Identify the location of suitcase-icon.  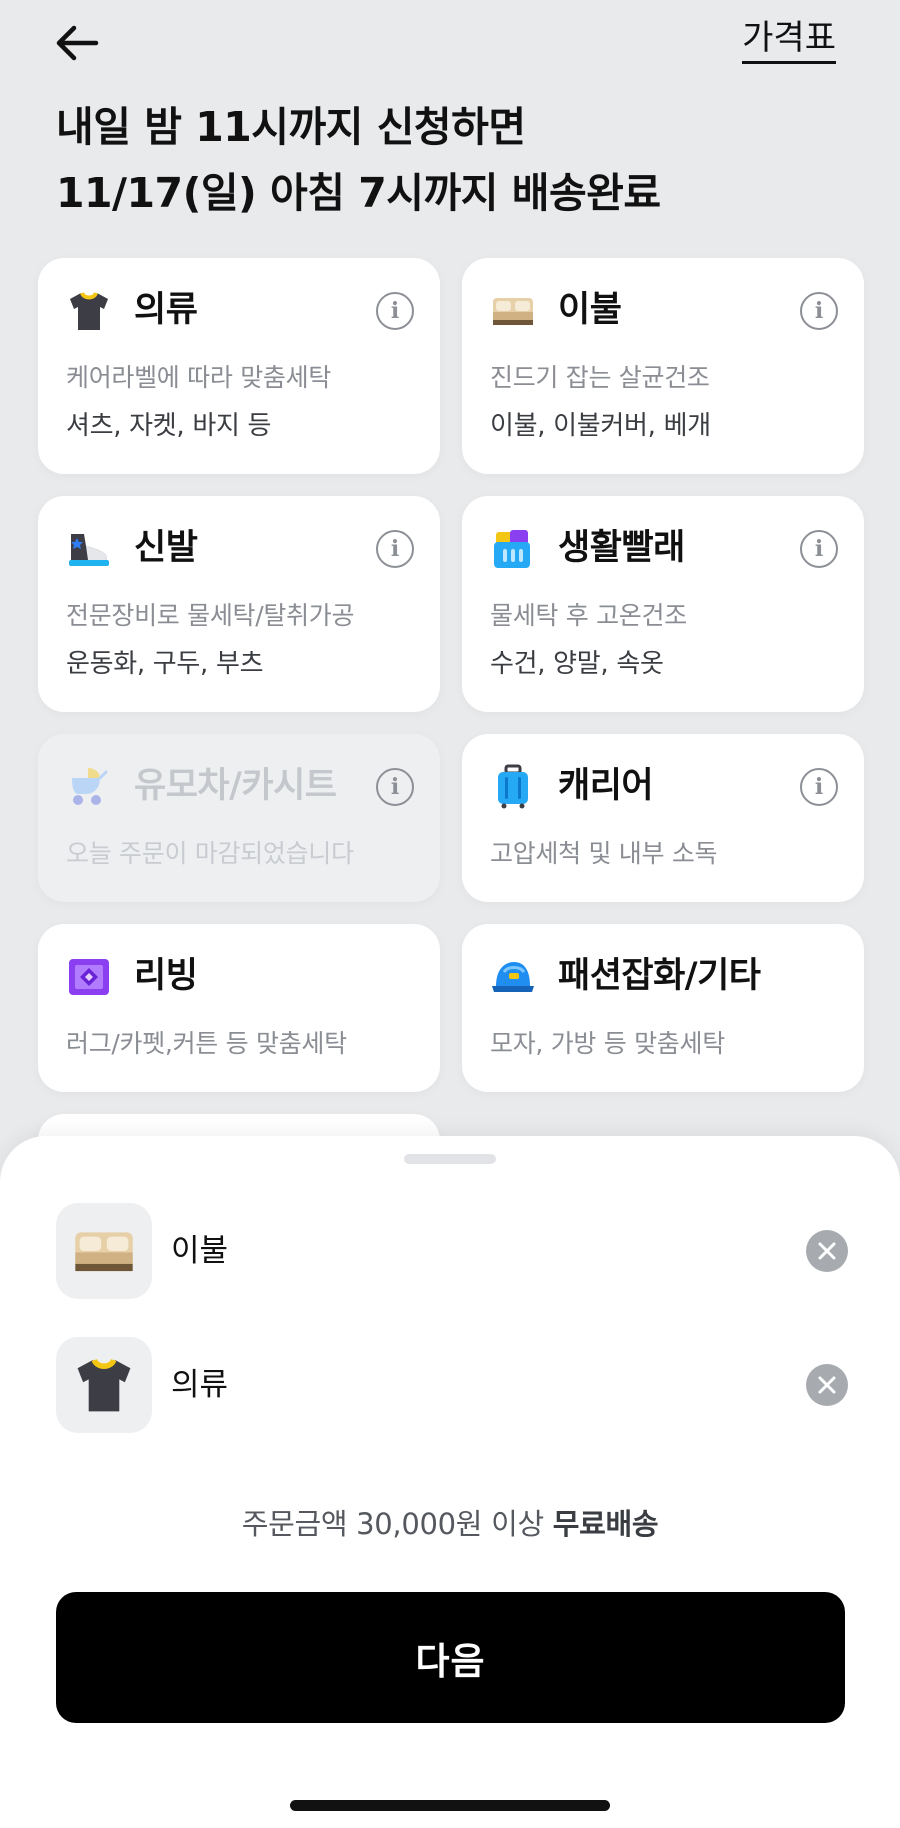
(513, 787).